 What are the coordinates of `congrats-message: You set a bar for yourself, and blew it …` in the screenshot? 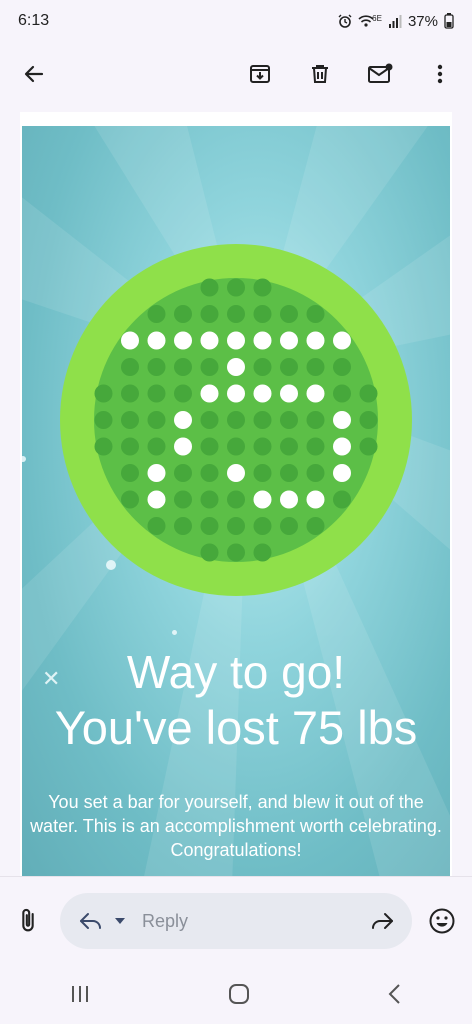 It's located at (236, 826).